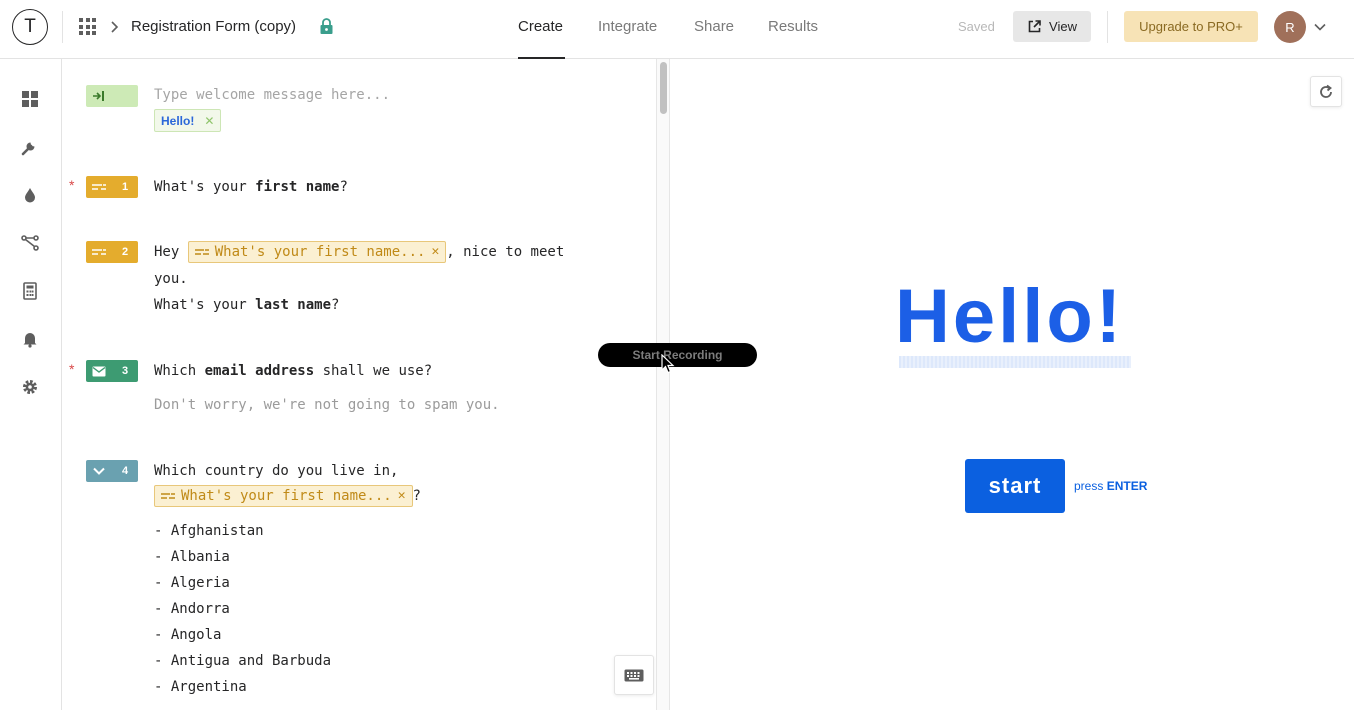  I want to click on saved-status: Saved, so click(976, 26).